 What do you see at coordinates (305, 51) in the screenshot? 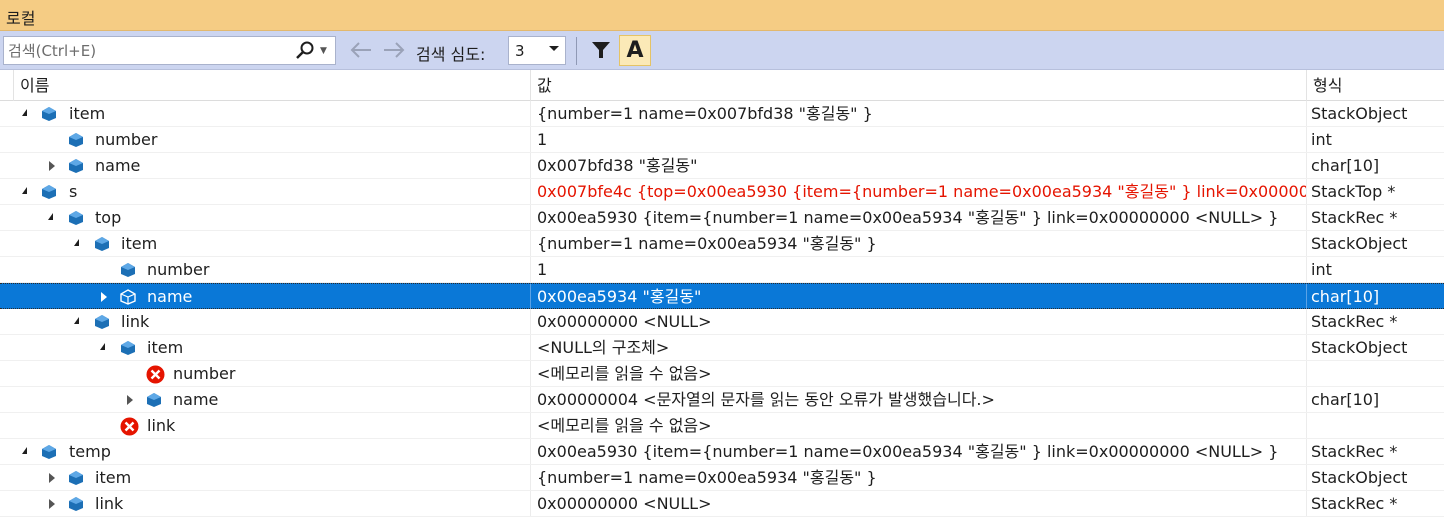
I see `search-icon` at bounding box center [305, 51].